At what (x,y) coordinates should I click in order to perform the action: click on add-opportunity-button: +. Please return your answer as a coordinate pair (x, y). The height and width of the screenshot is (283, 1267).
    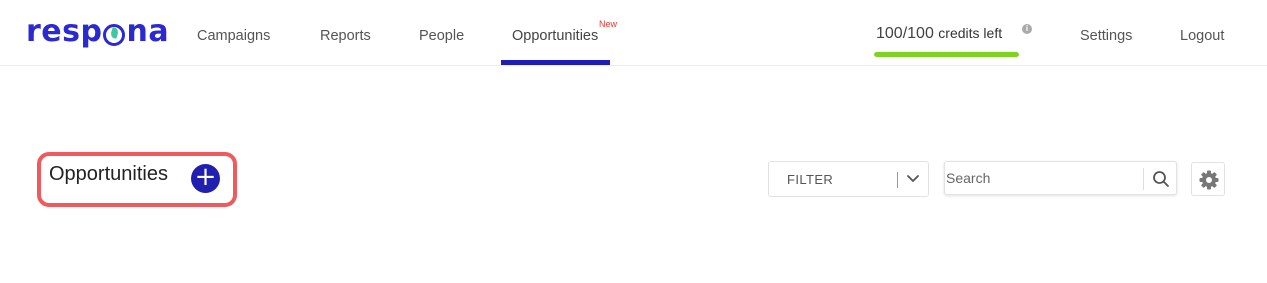
    Looking at the image, I should click on (205, 178).